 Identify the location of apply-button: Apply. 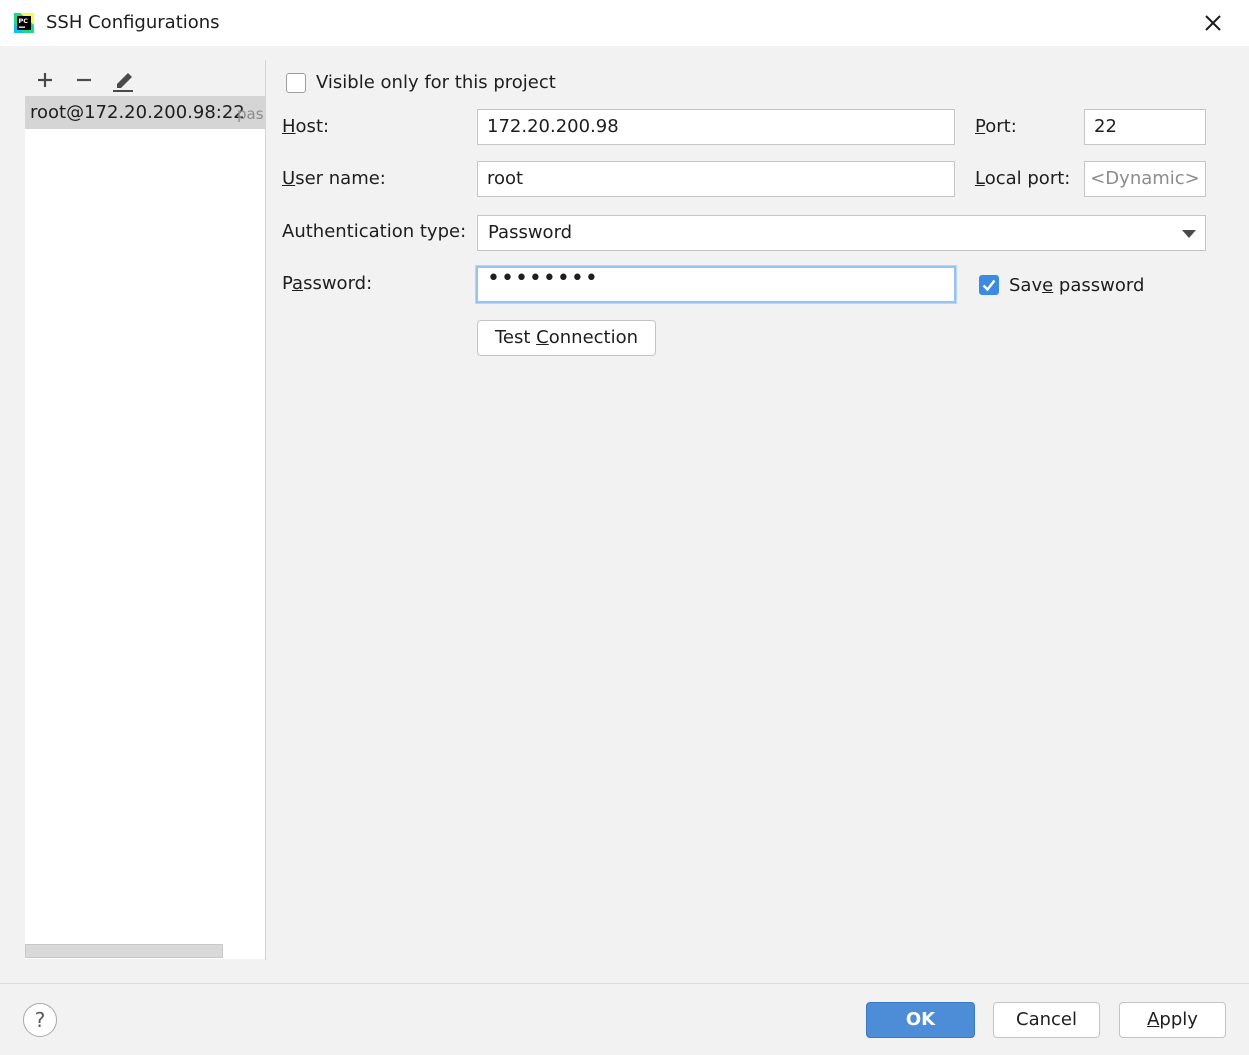
(1172, 1020).